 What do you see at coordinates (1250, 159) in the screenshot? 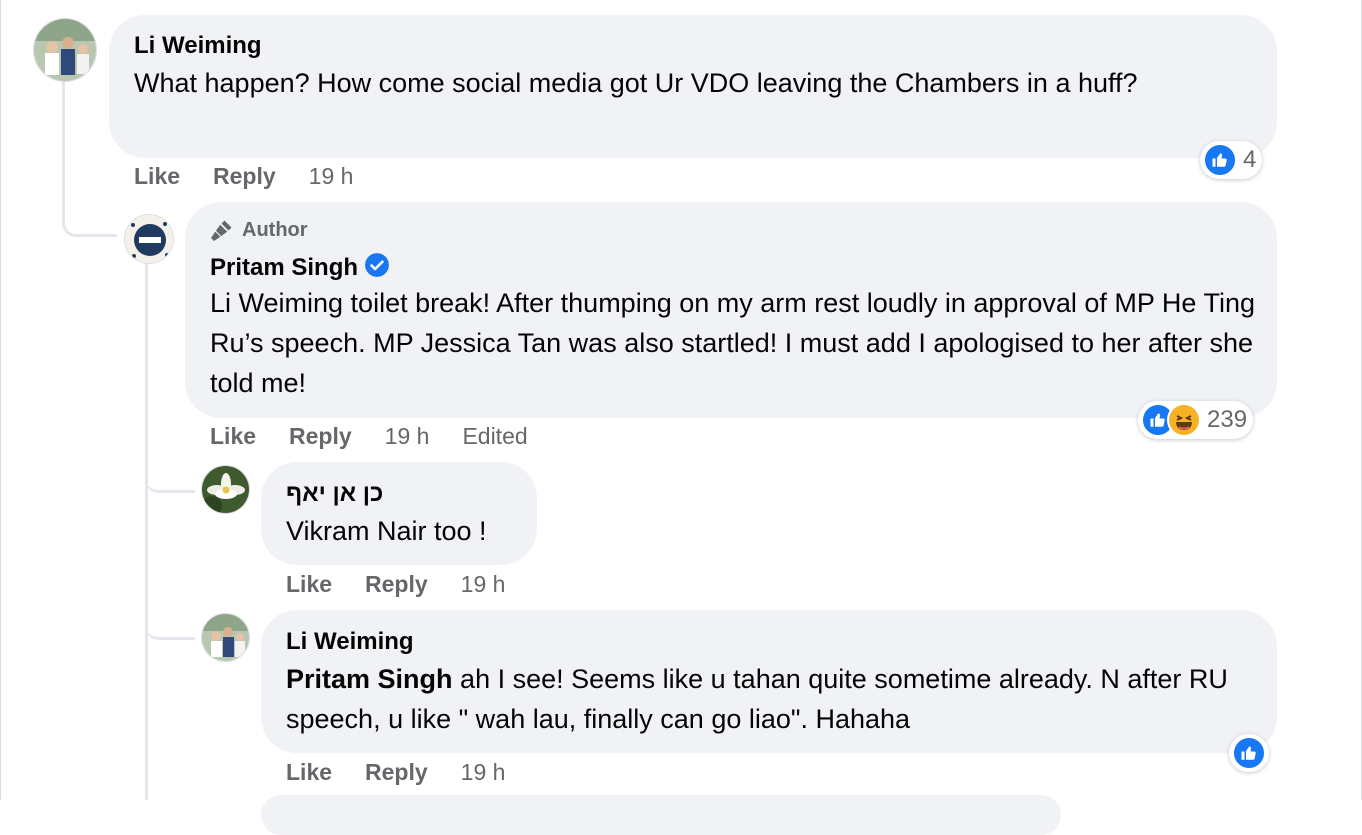
I see `reaction-count: 4` at bounding box center [1250, 159].